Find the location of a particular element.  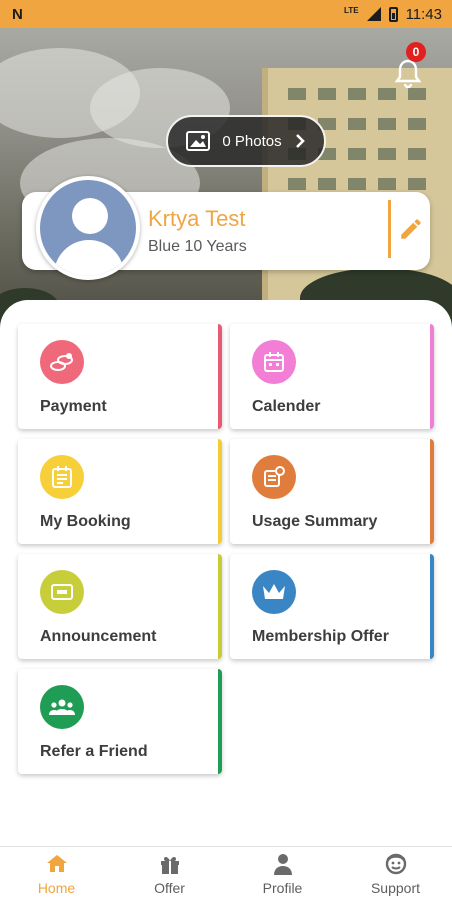

user-avatar-icon is located at coordinates (88, 228).